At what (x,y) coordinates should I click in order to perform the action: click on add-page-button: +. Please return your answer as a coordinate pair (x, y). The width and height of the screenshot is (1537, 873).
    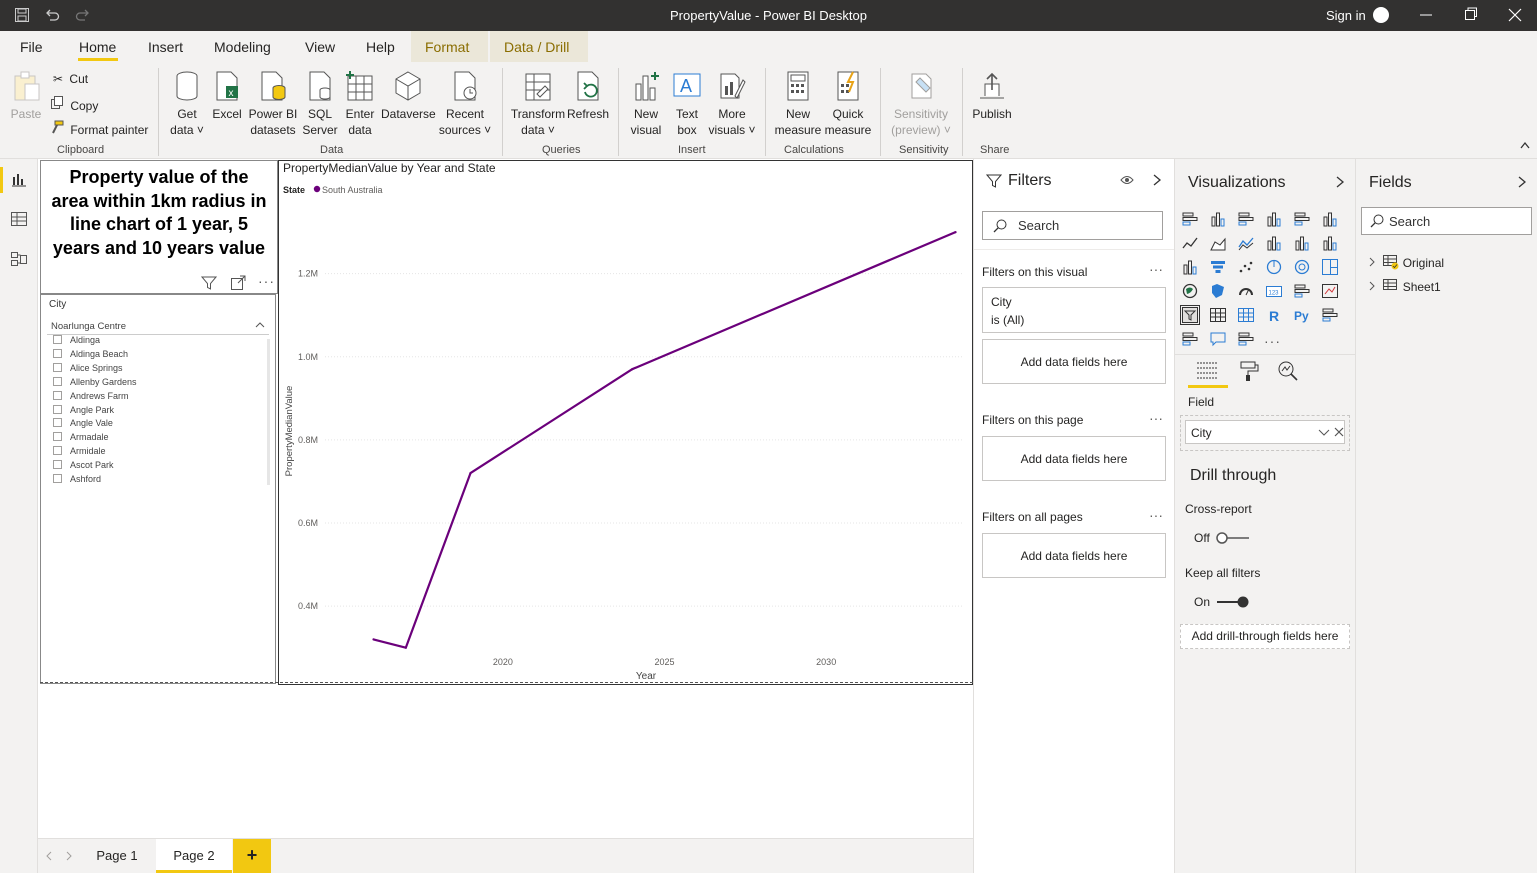
    Looking at the image, I should click on (252, 856).